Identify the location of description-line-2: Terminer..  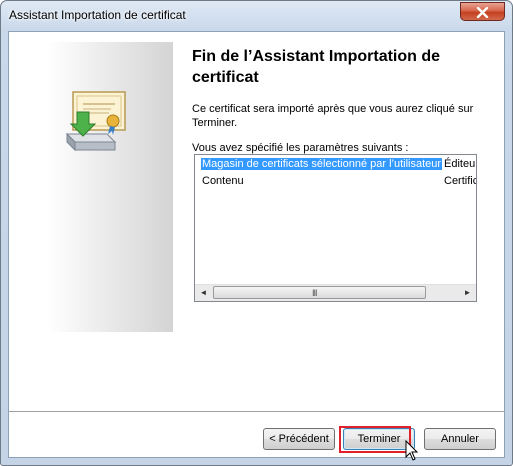
(215, 123).